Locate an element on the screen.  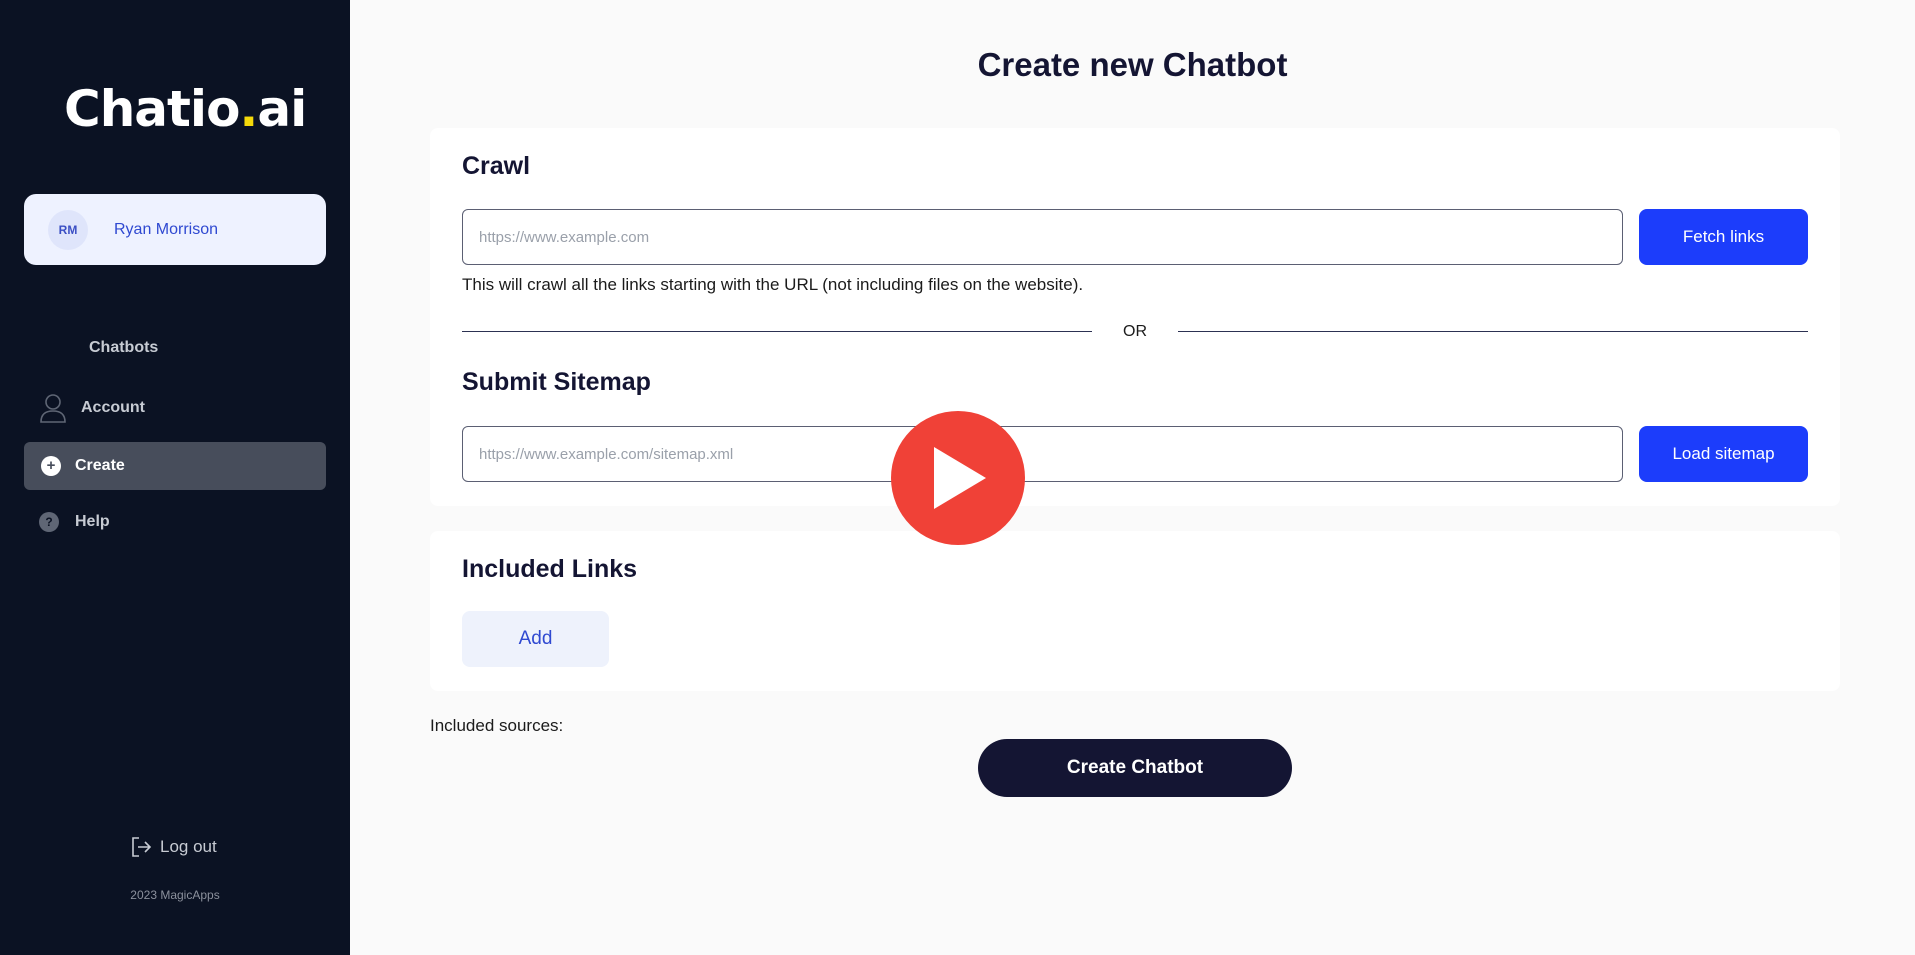
play-icon is located at coordinates (960, 478).